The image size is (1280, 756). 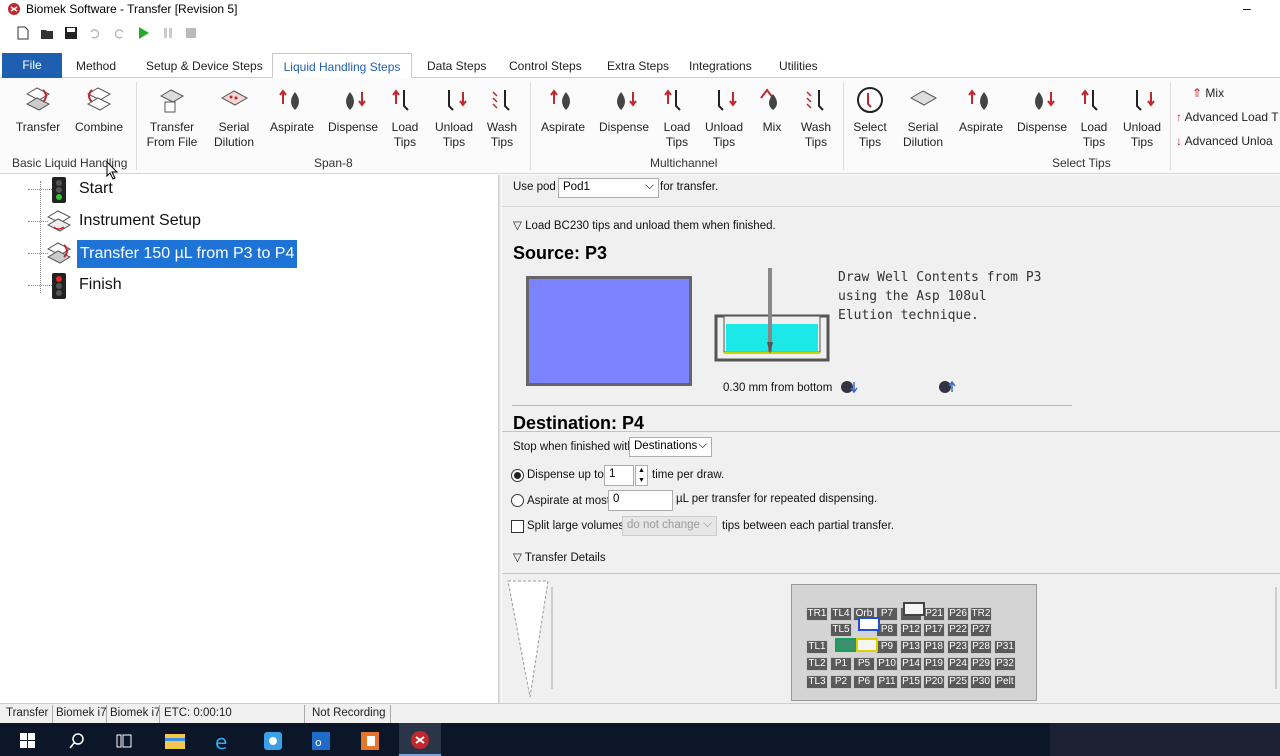 I want to click on tree-item-finish: Finish, so click(x=100, y=285).